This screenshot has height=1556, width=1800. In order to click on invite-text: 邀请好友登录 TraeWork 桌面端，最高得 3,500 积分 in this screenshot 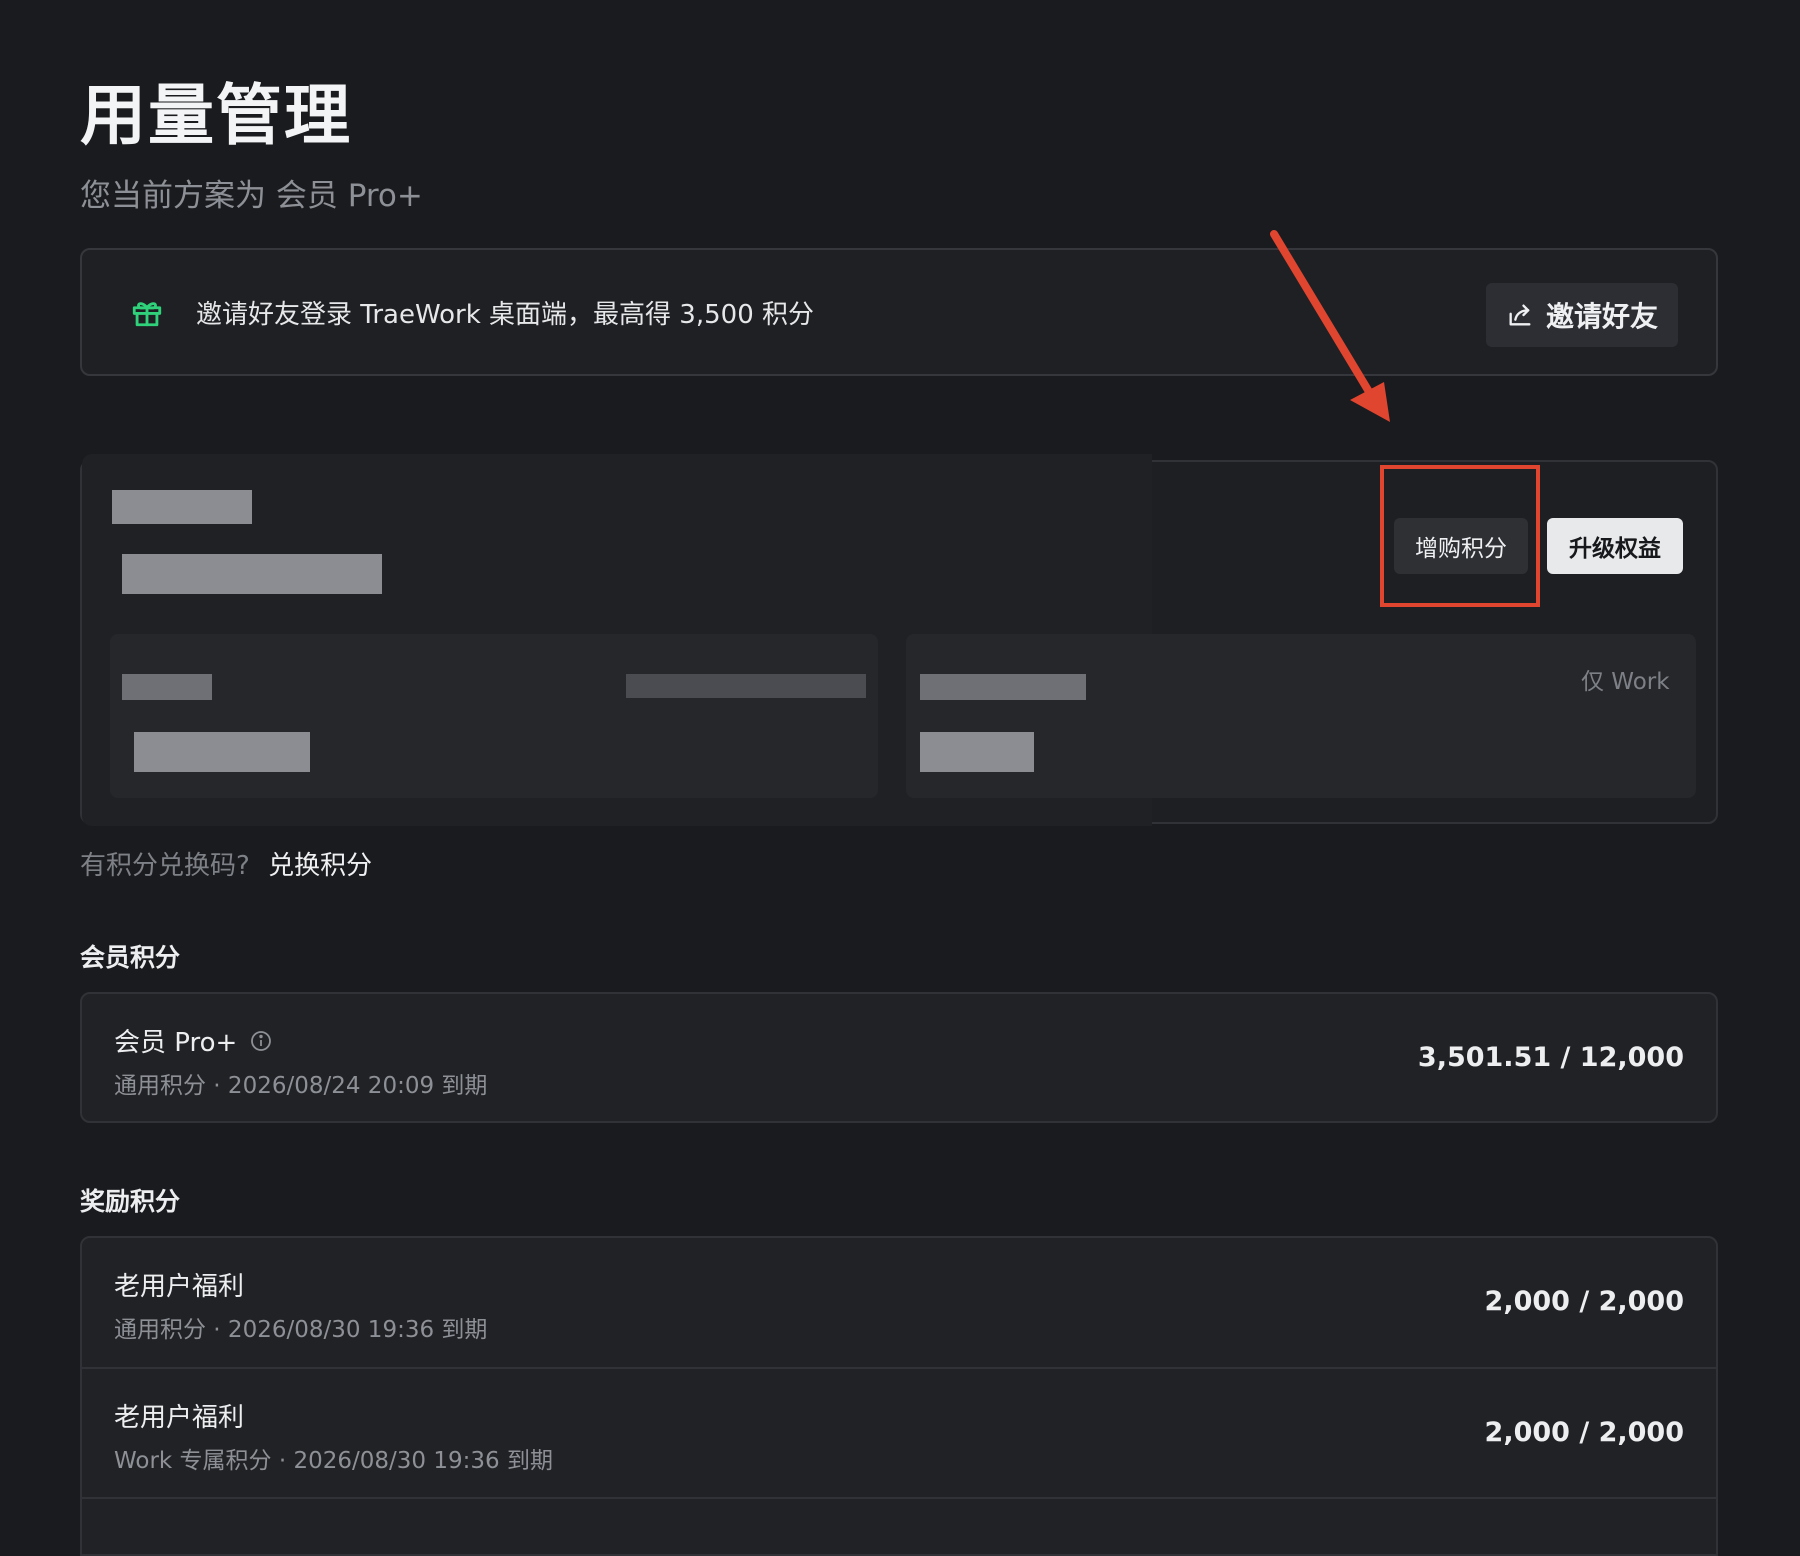, I will do `click(505, 315)`.